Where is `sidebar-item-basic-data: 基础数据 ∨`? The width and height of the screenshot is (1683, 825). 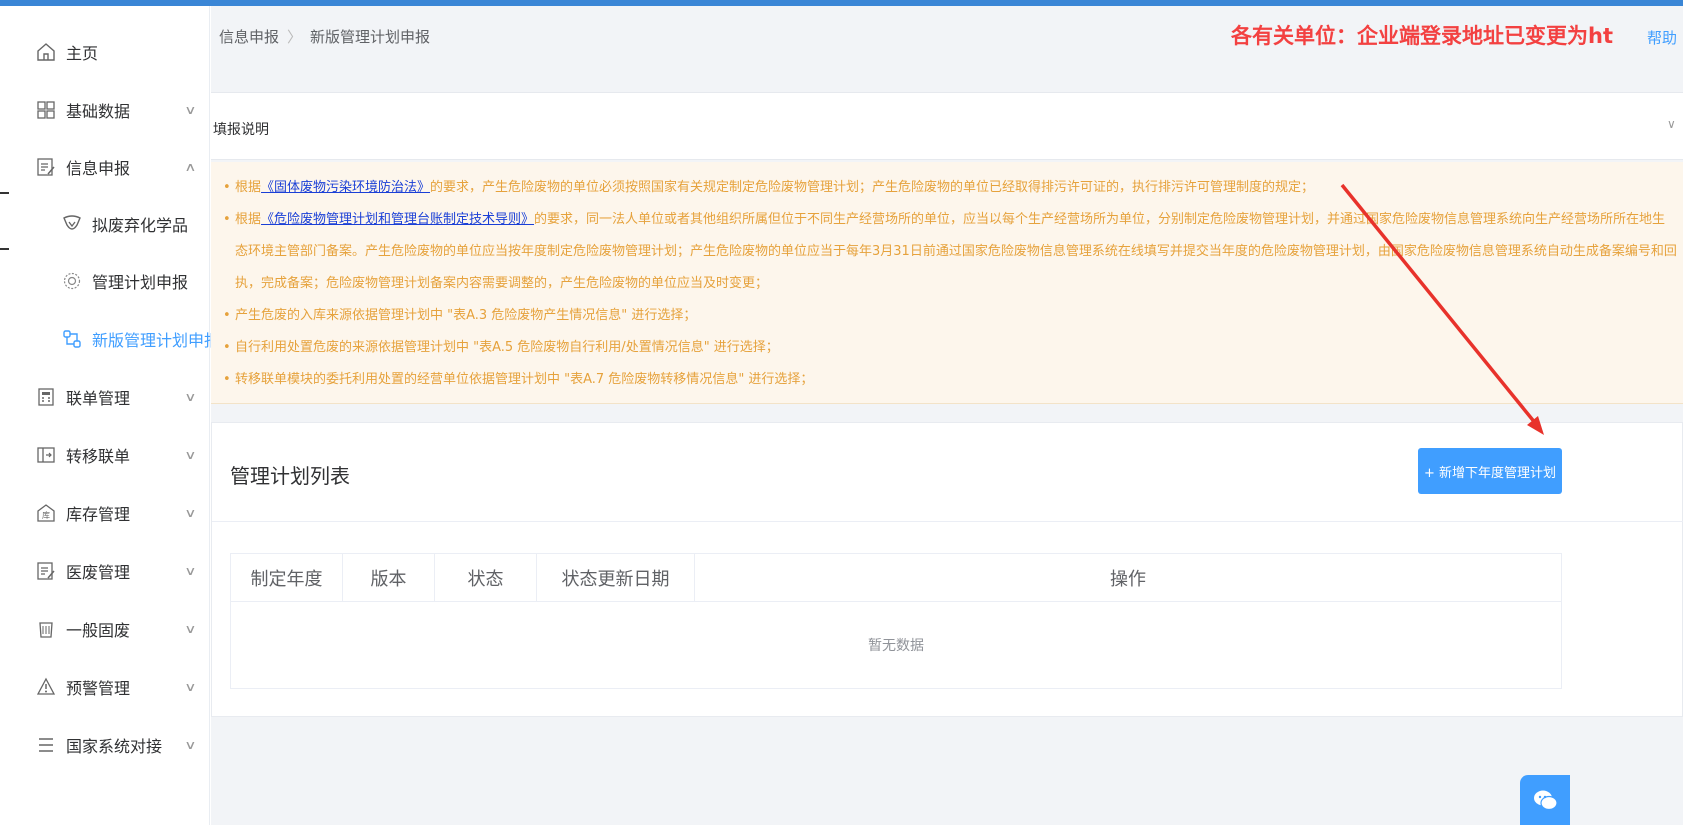 sidebar-item-basic-data: 基础数据 ∨ is located at coordinates (110, 110).